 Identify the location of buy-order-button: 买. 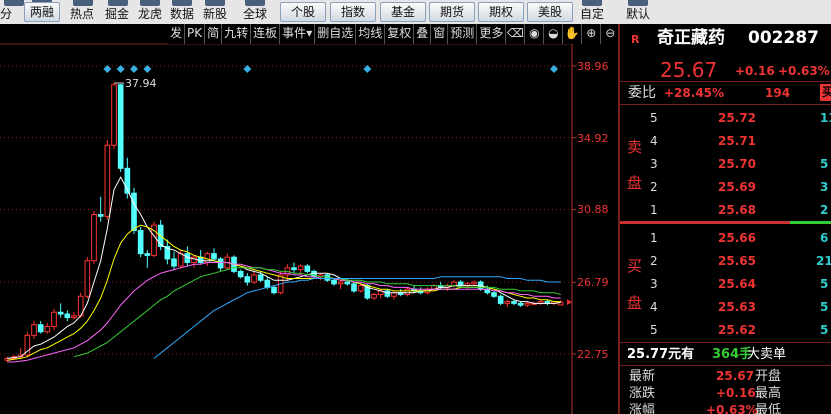
(825, 92).